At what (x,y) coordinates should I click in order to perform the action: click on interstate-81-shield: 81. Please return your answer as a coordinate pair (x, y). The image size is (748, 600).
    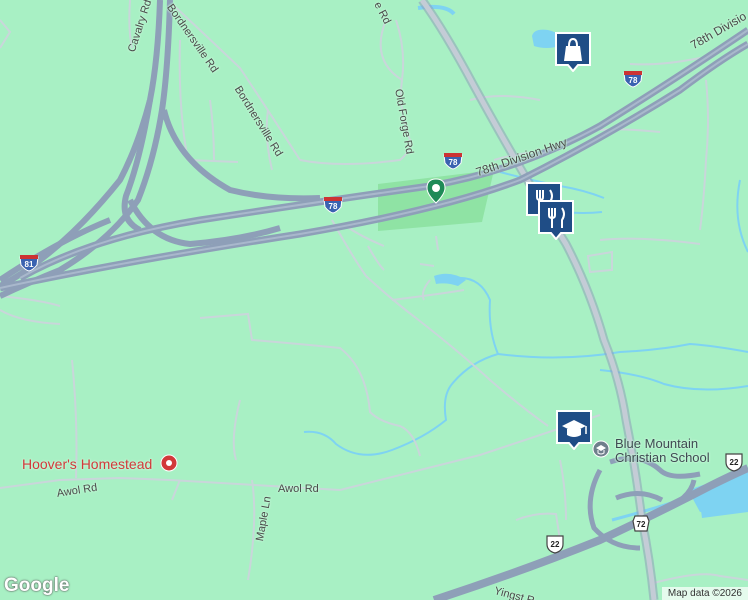
    Looking at the image, I should click on (29, 263).